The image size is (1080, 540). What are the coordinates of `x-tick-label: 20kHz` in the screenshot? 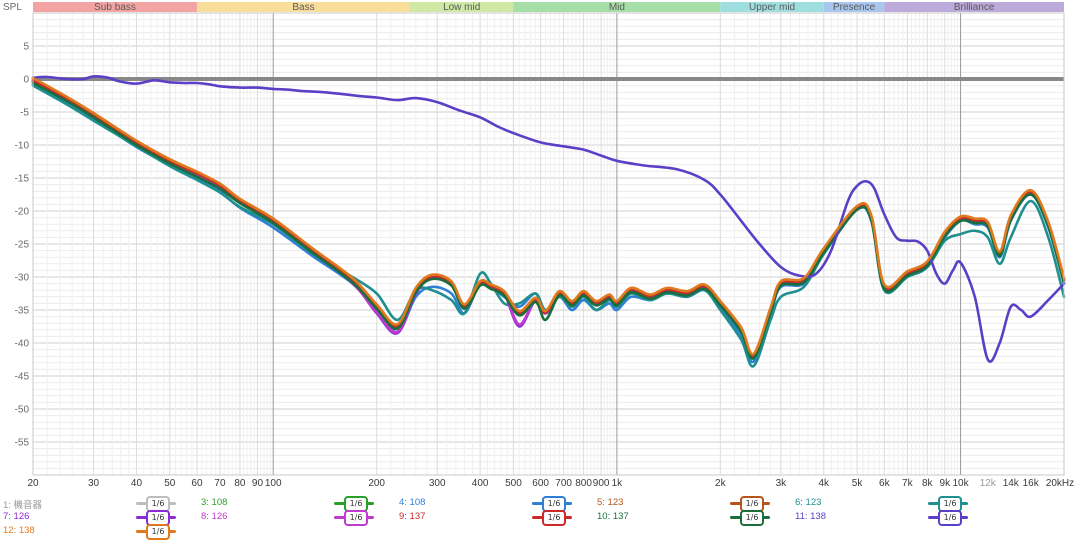 It's located at (1060, 483).